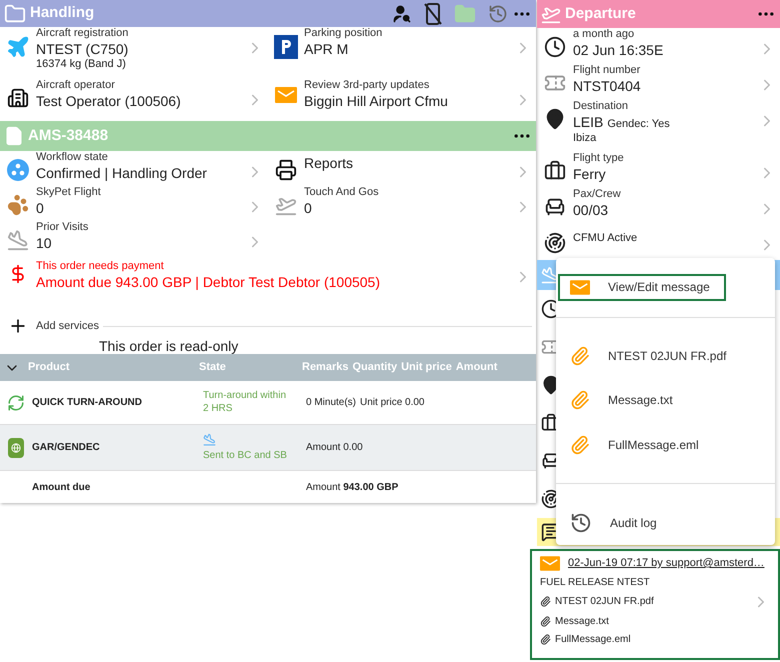 The width and height of the screenshot is (780, 662). What do you see at coordinates (121, 173) in the screenshot?
I see `field-value: Confirmed | Handling Order` at bounding box center [121, 173].